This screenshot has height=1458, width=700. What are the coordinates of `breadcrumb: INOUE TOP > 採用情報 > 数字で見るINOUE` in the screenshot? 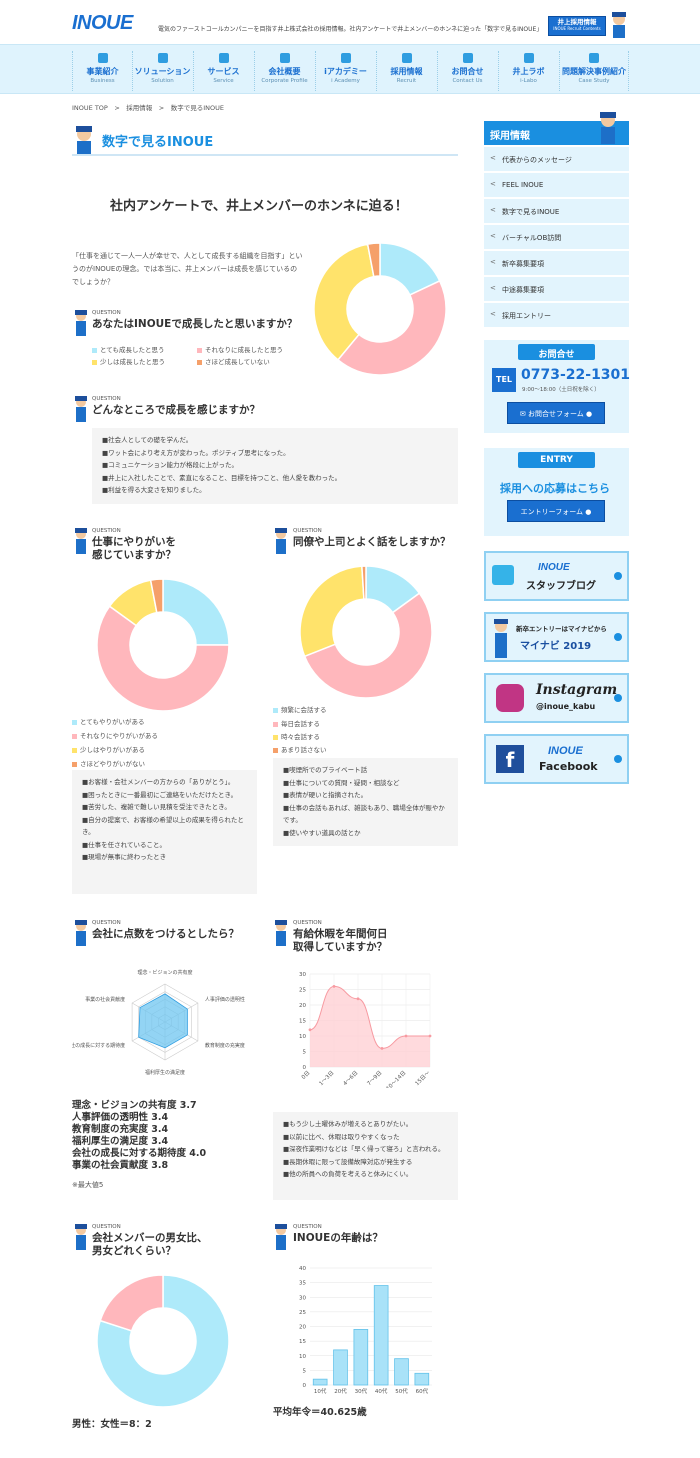 It's located at (148, 107).